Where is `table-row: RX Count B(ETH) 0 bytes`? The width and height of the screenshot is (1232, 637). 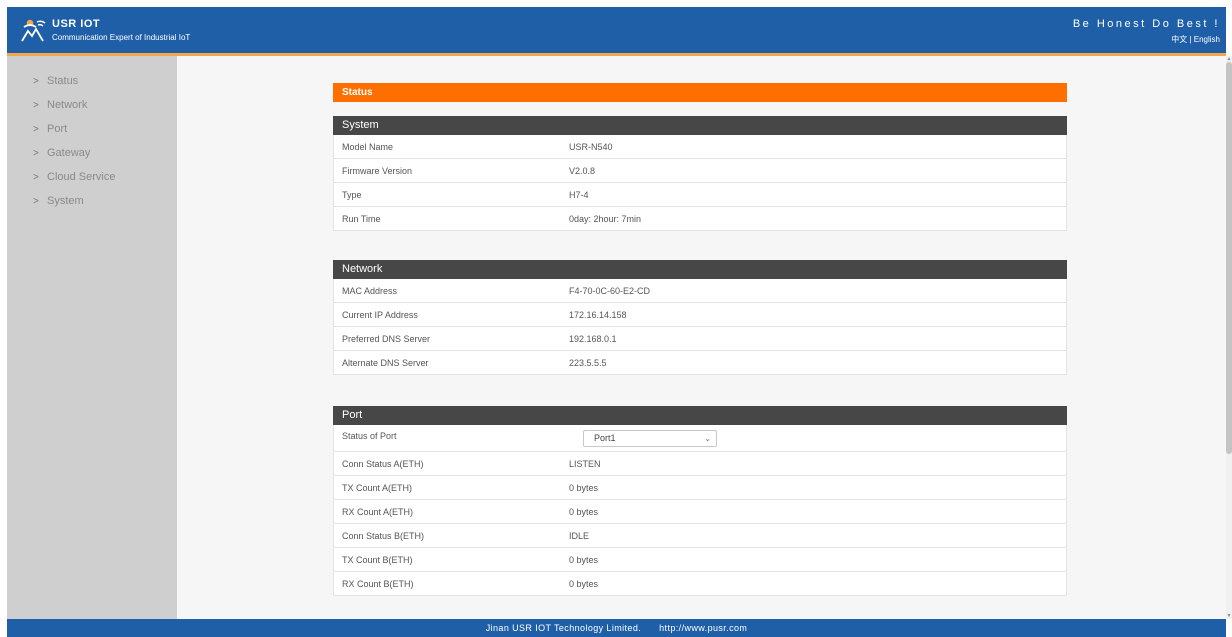 table-row: RX Count B(ETH) 0 bytes is located at coordinates (700, 584).